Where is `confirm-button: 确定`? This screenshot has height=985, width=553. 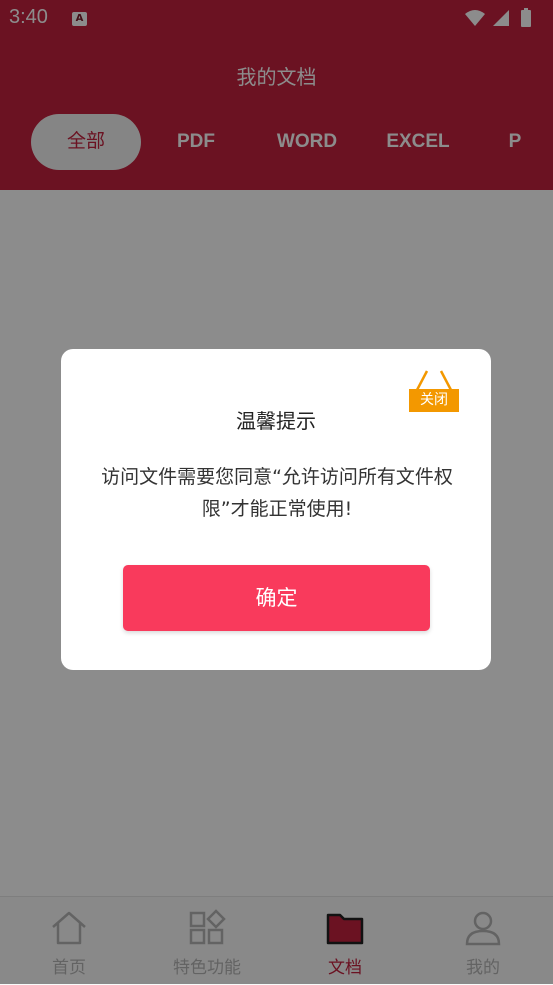
confirm-button: 确定 is located at coordinates (276, 598).